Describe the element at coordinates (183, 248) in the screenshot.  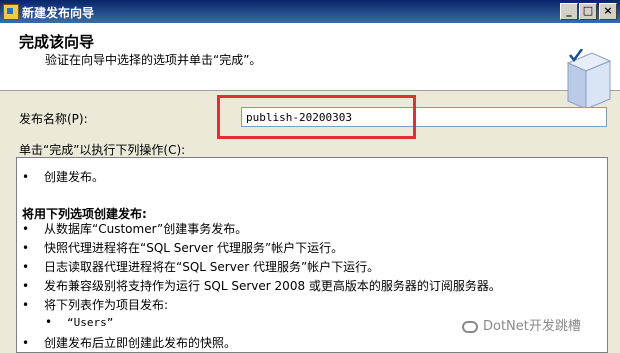
I see `list-item: • 快照代理进程将在“SQL Server 代理服务”帐户下运行。` at that location.